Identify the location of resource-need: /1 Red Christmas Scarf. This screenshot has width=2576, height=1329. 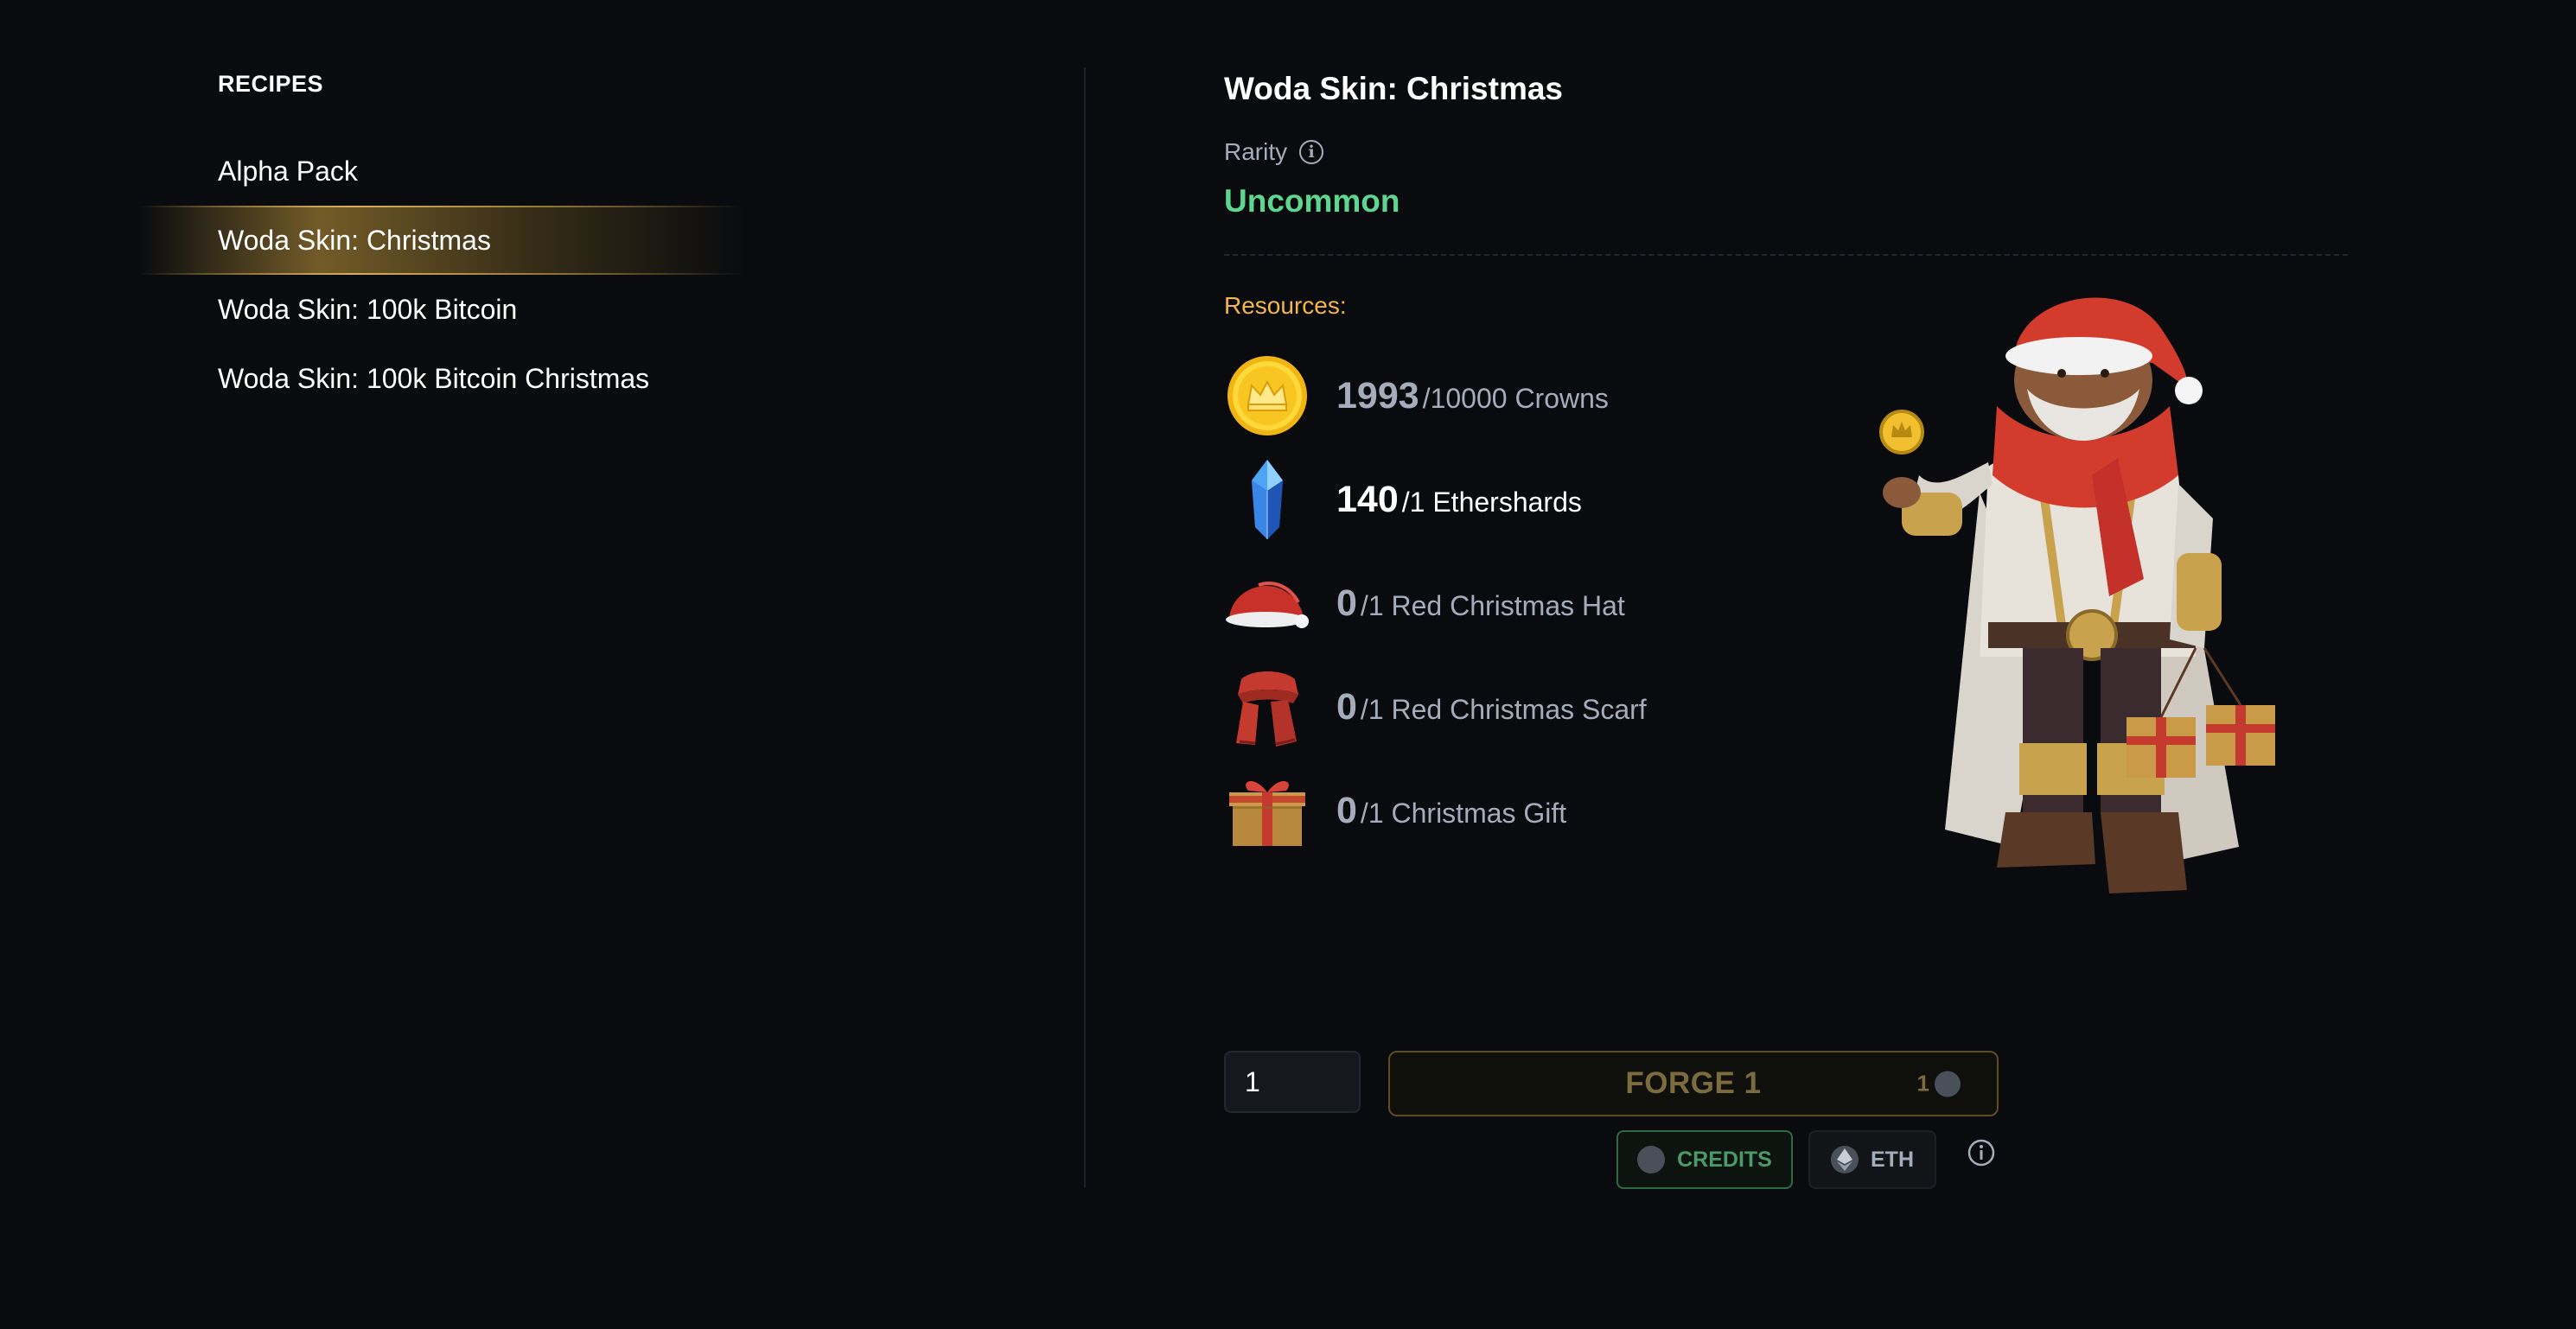
(1503, 709).